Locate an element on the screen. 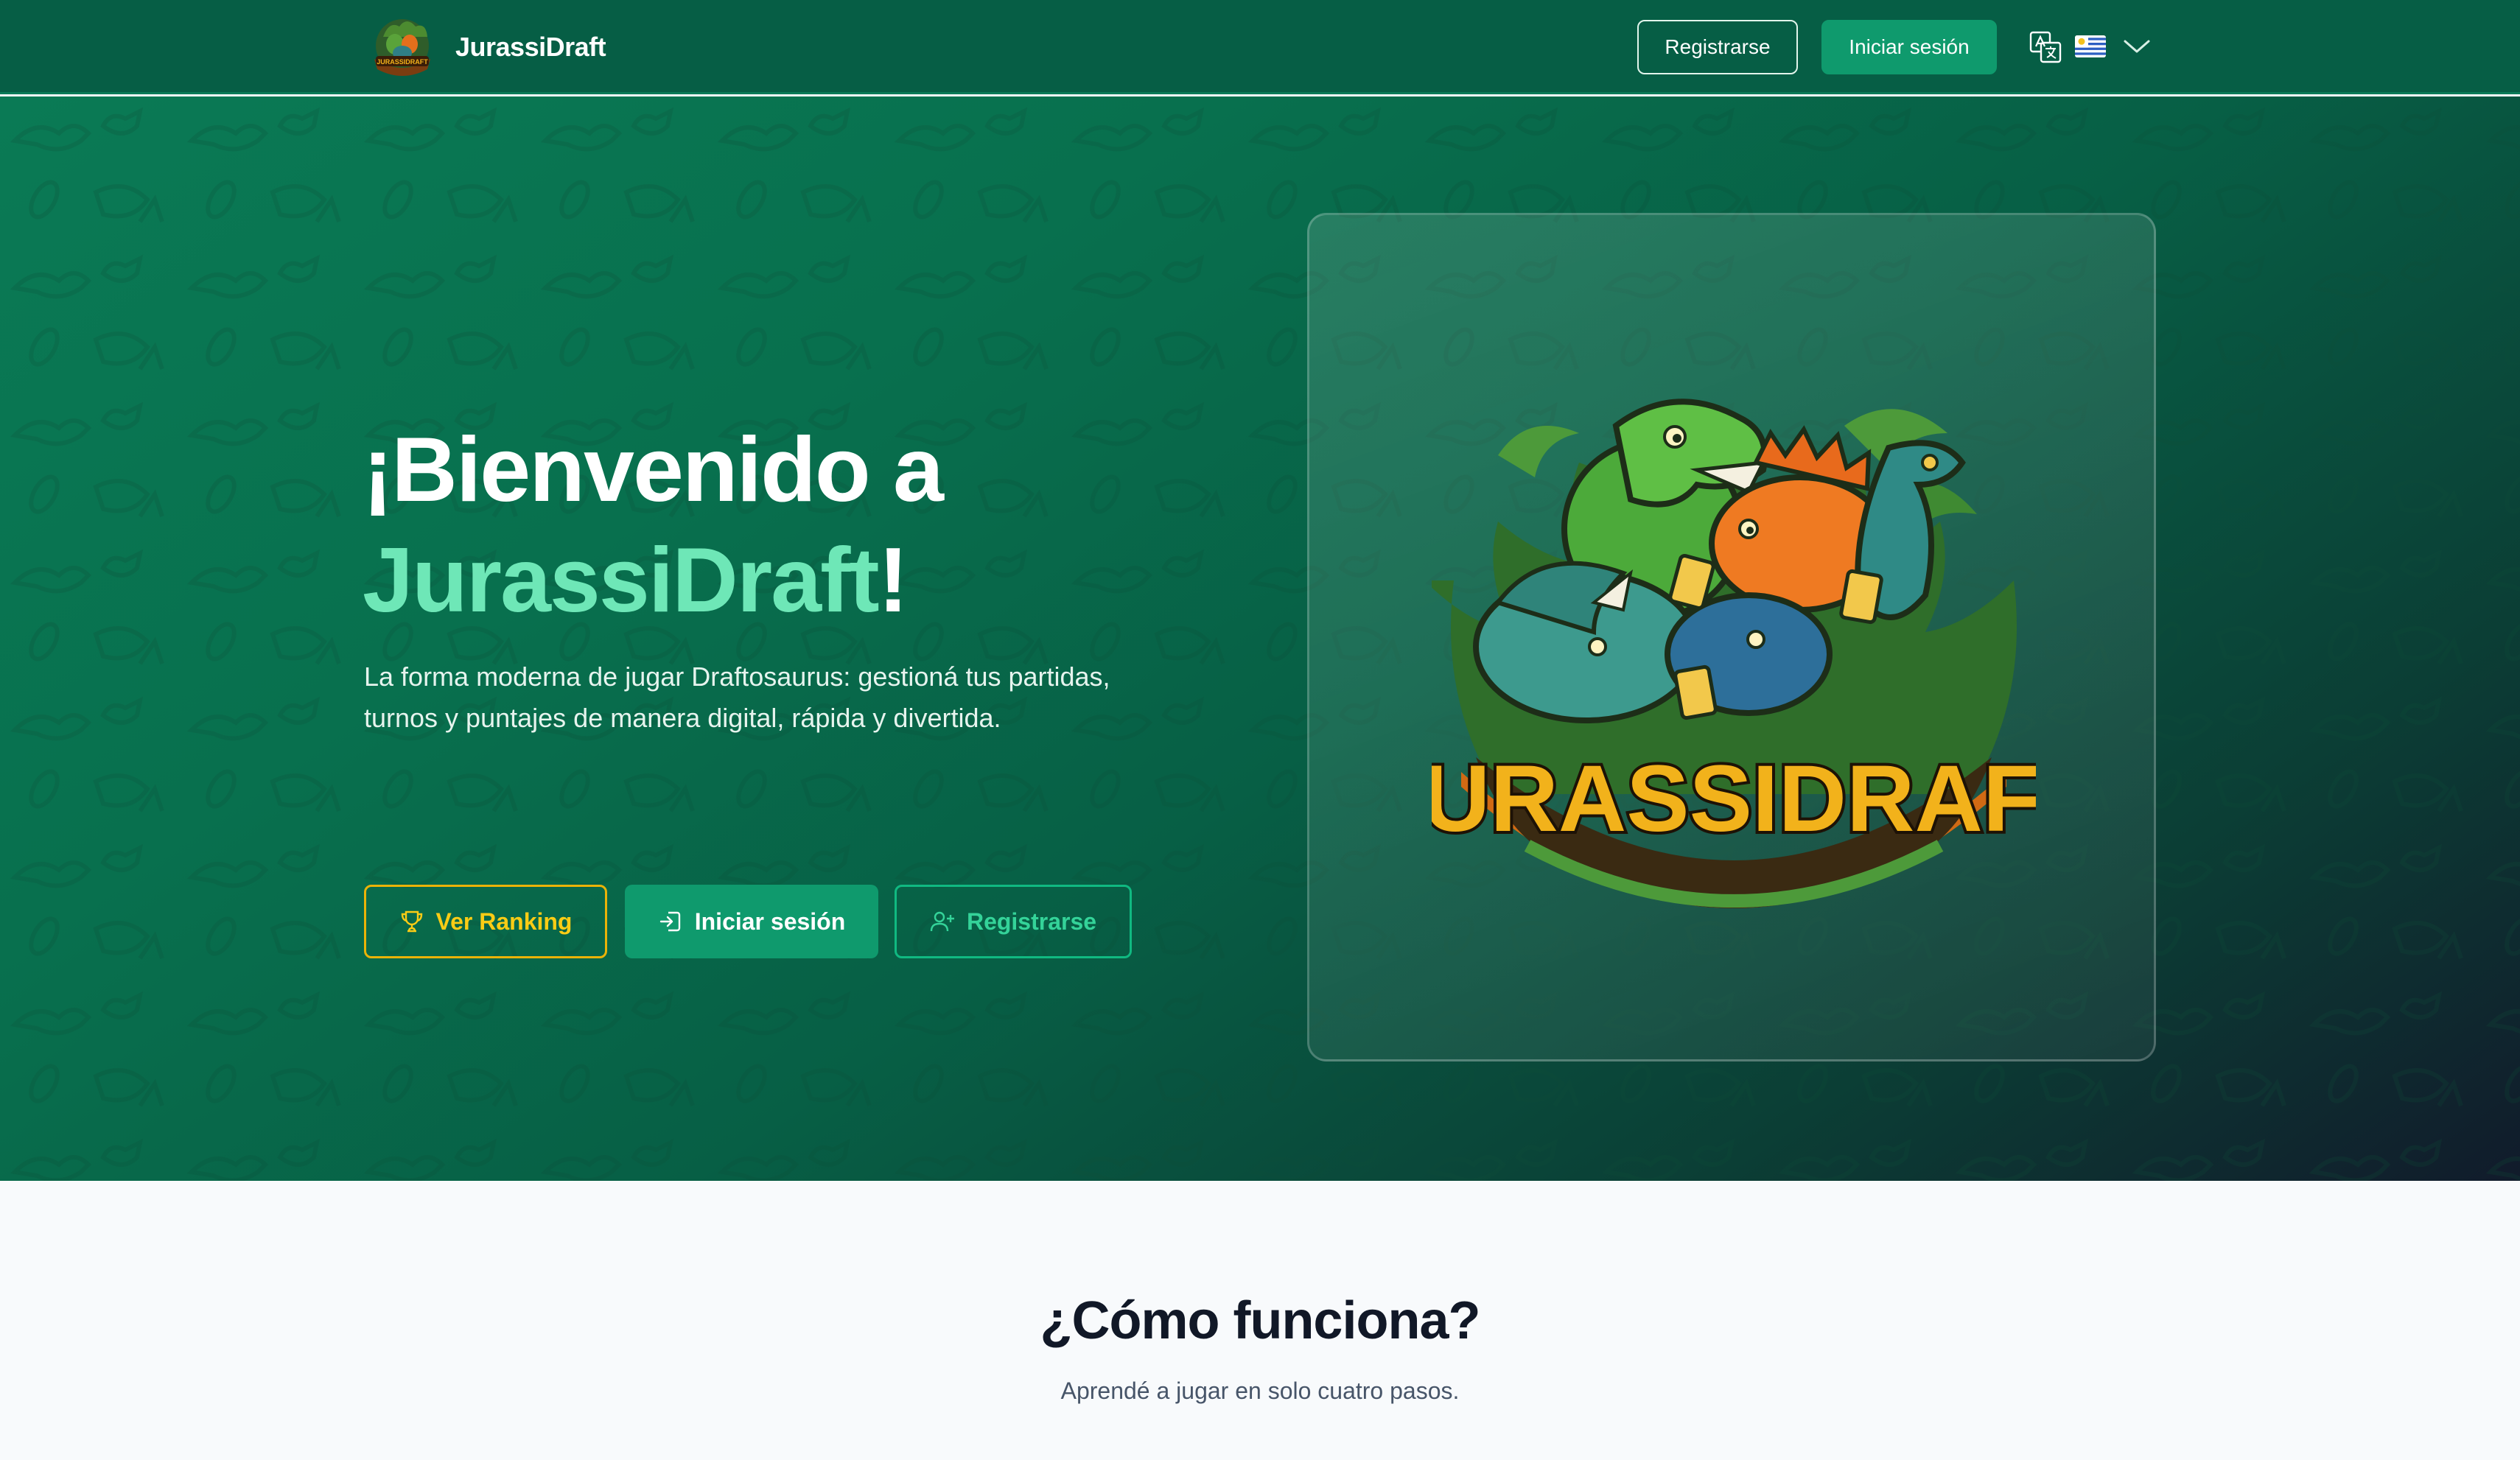 The width and height of the screenshot is (2520, 1460). register-button: Registrarse is located at coordinates (1717, 47).